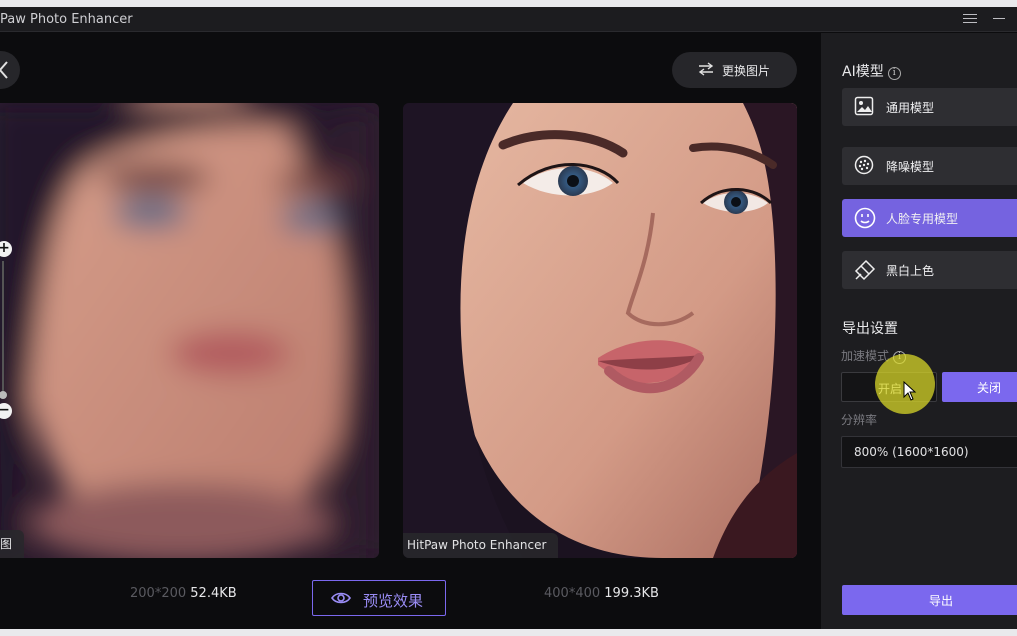 This screenshot has height=636, width=1017. I want to click on zoom-slider, so click(3, 326).